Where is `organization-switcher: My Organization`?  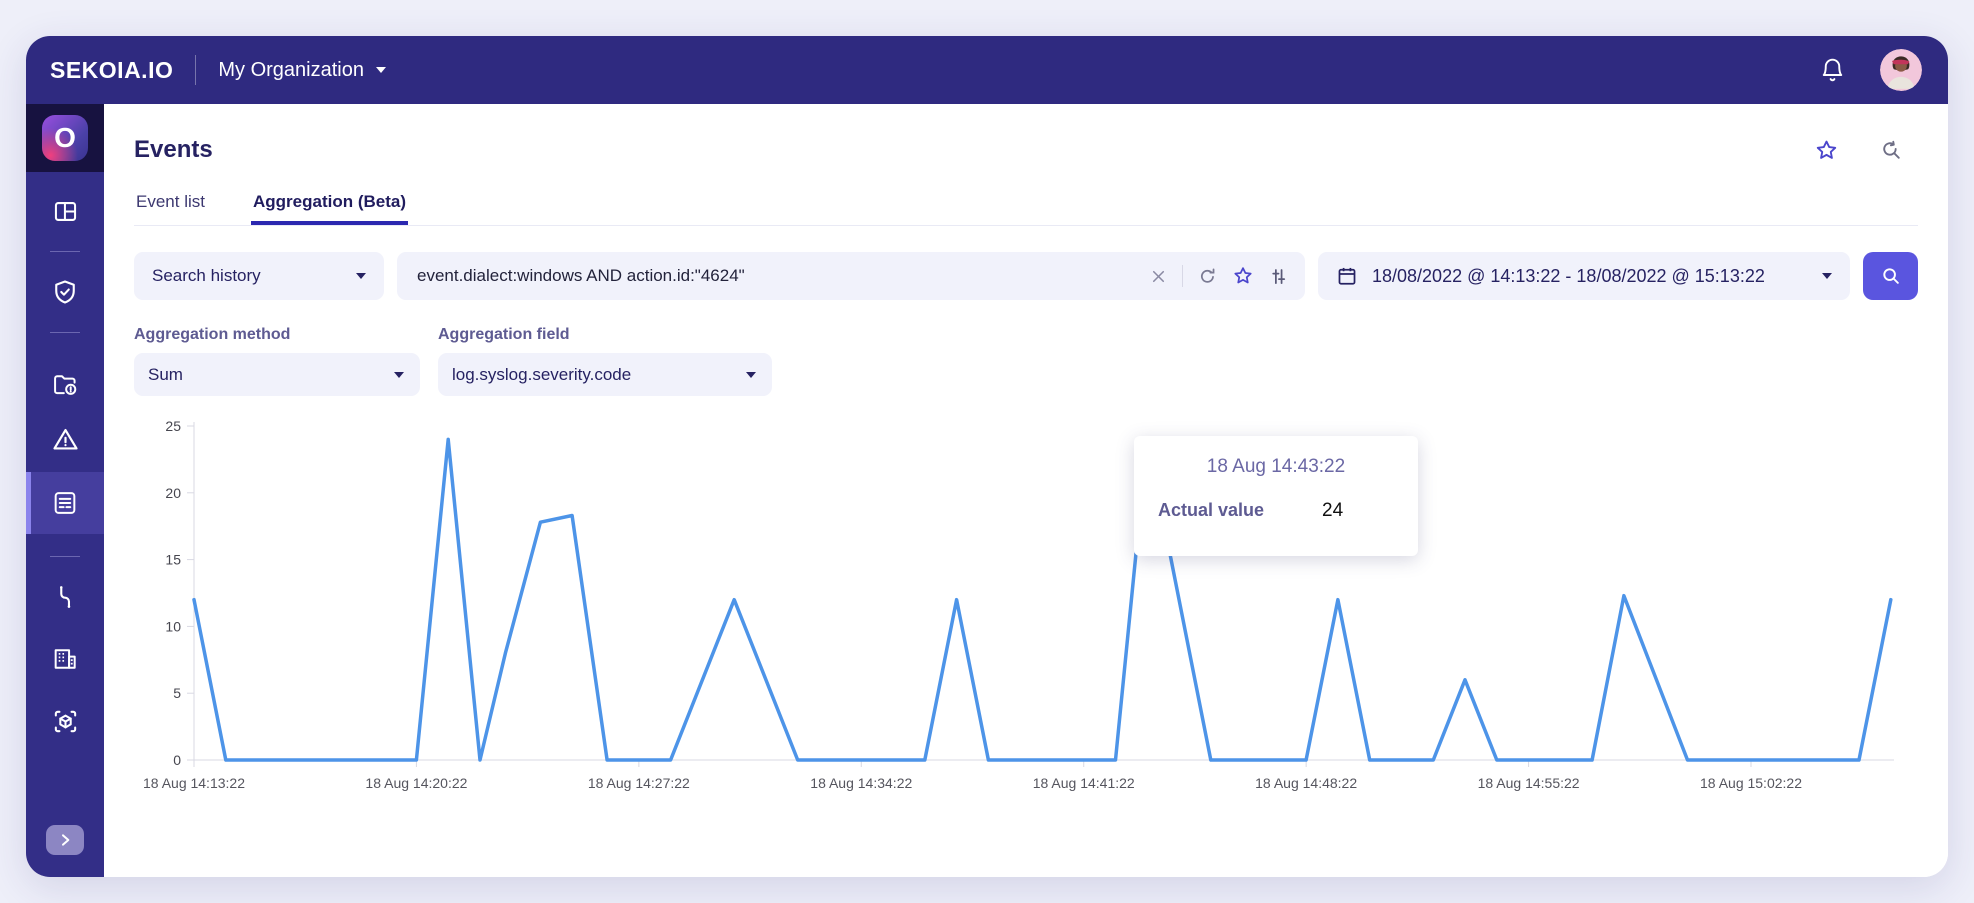
organization-switcher: My Organization is located at coordinates (302, 70).